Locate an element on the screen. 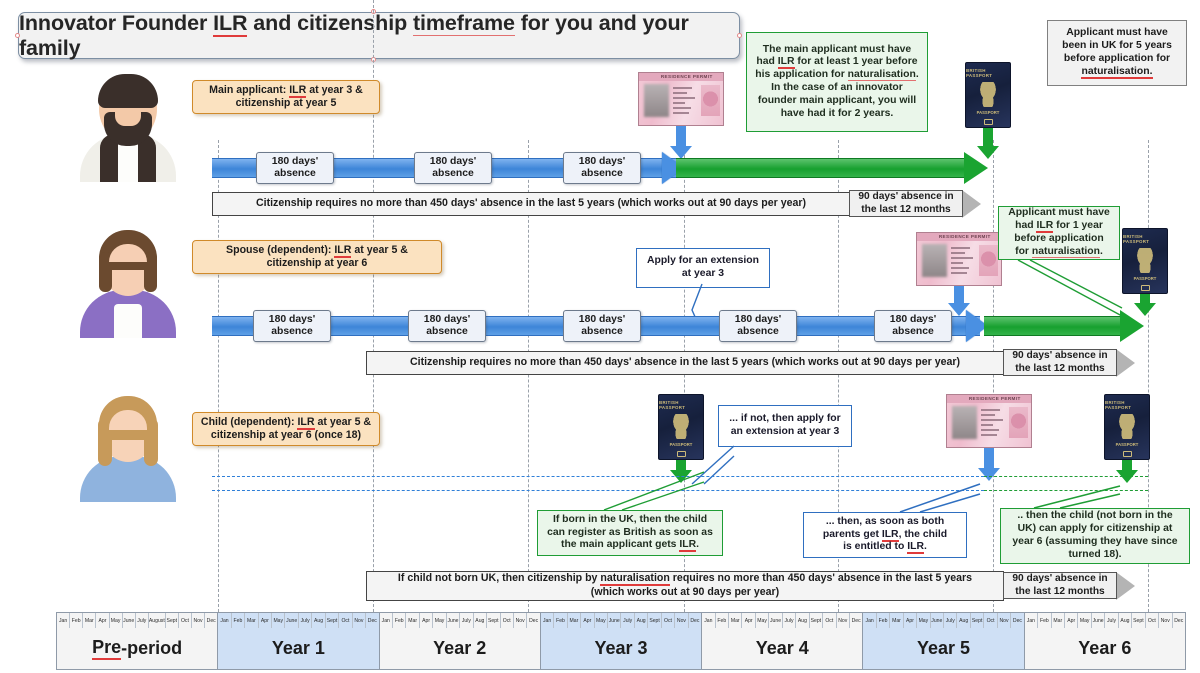 The width and height of the screenshot is (1200, 673). timeline-dashed-child-green is located at coordinates (1066, 476).